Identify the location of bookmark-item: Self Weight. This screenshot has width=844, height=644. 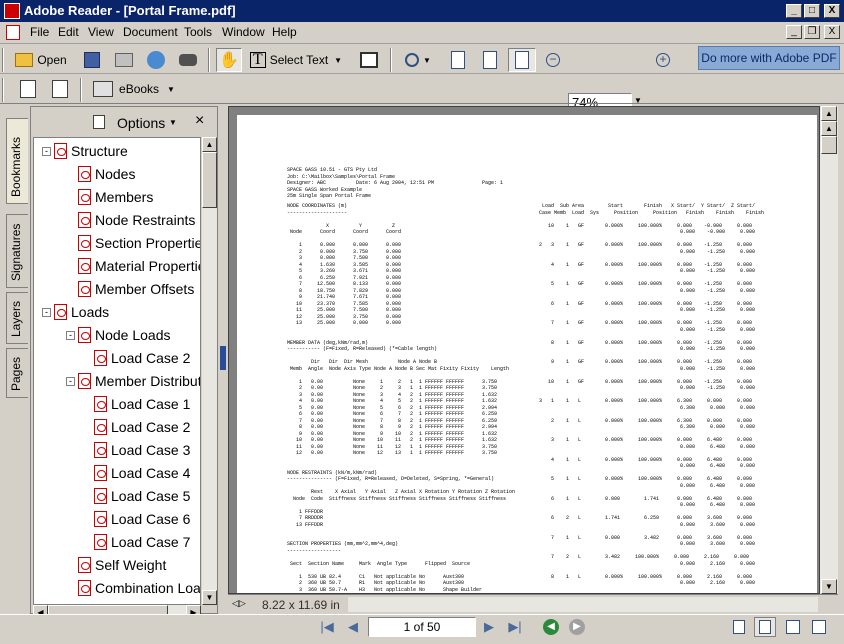
(116, 565).